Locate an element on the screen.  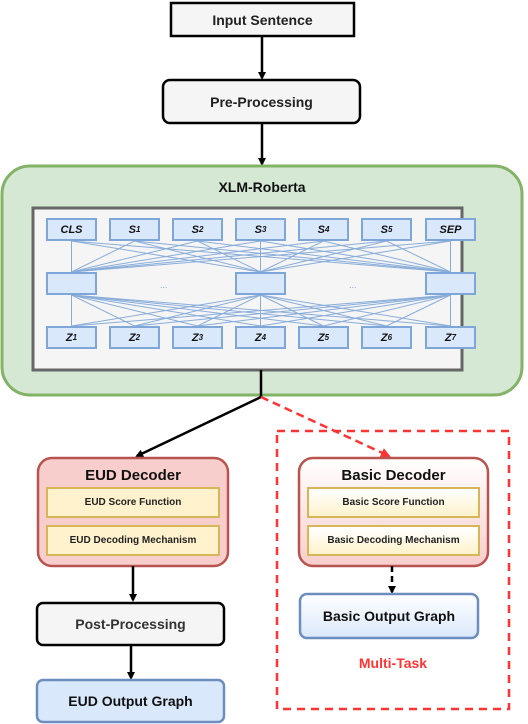
input-token: S2 is located at coordinates (197, 229).